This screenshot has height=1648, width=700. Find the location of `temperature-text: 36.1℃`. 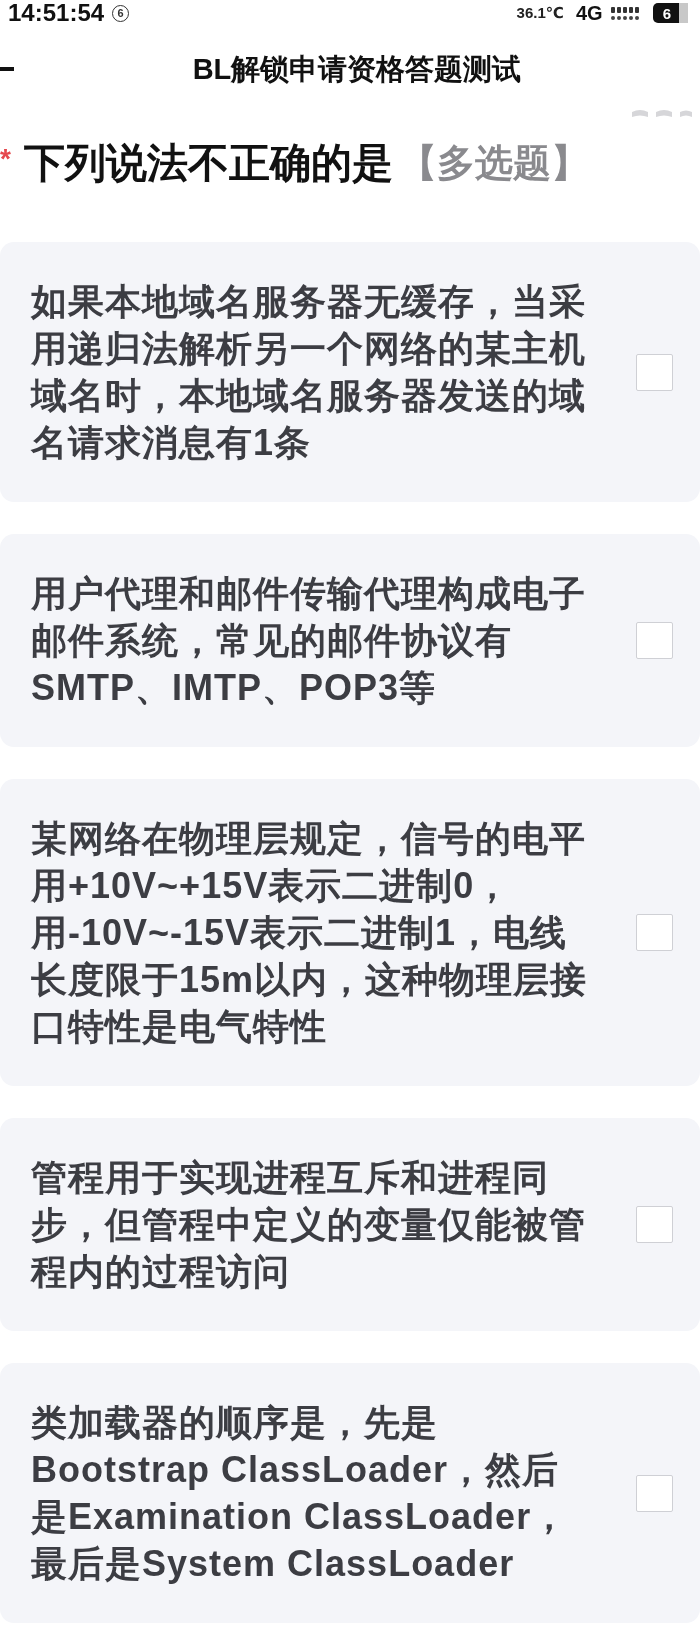

temperature-text: 36.1℃ is located at coordinates (540, 13).